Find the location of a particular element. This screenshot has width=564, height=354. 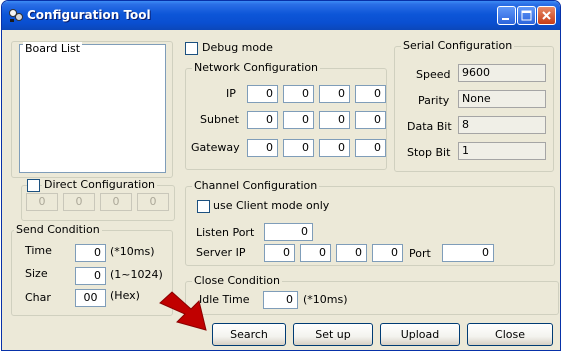

server-ip-octet-4: 0 is located at coordinates (387, 253).